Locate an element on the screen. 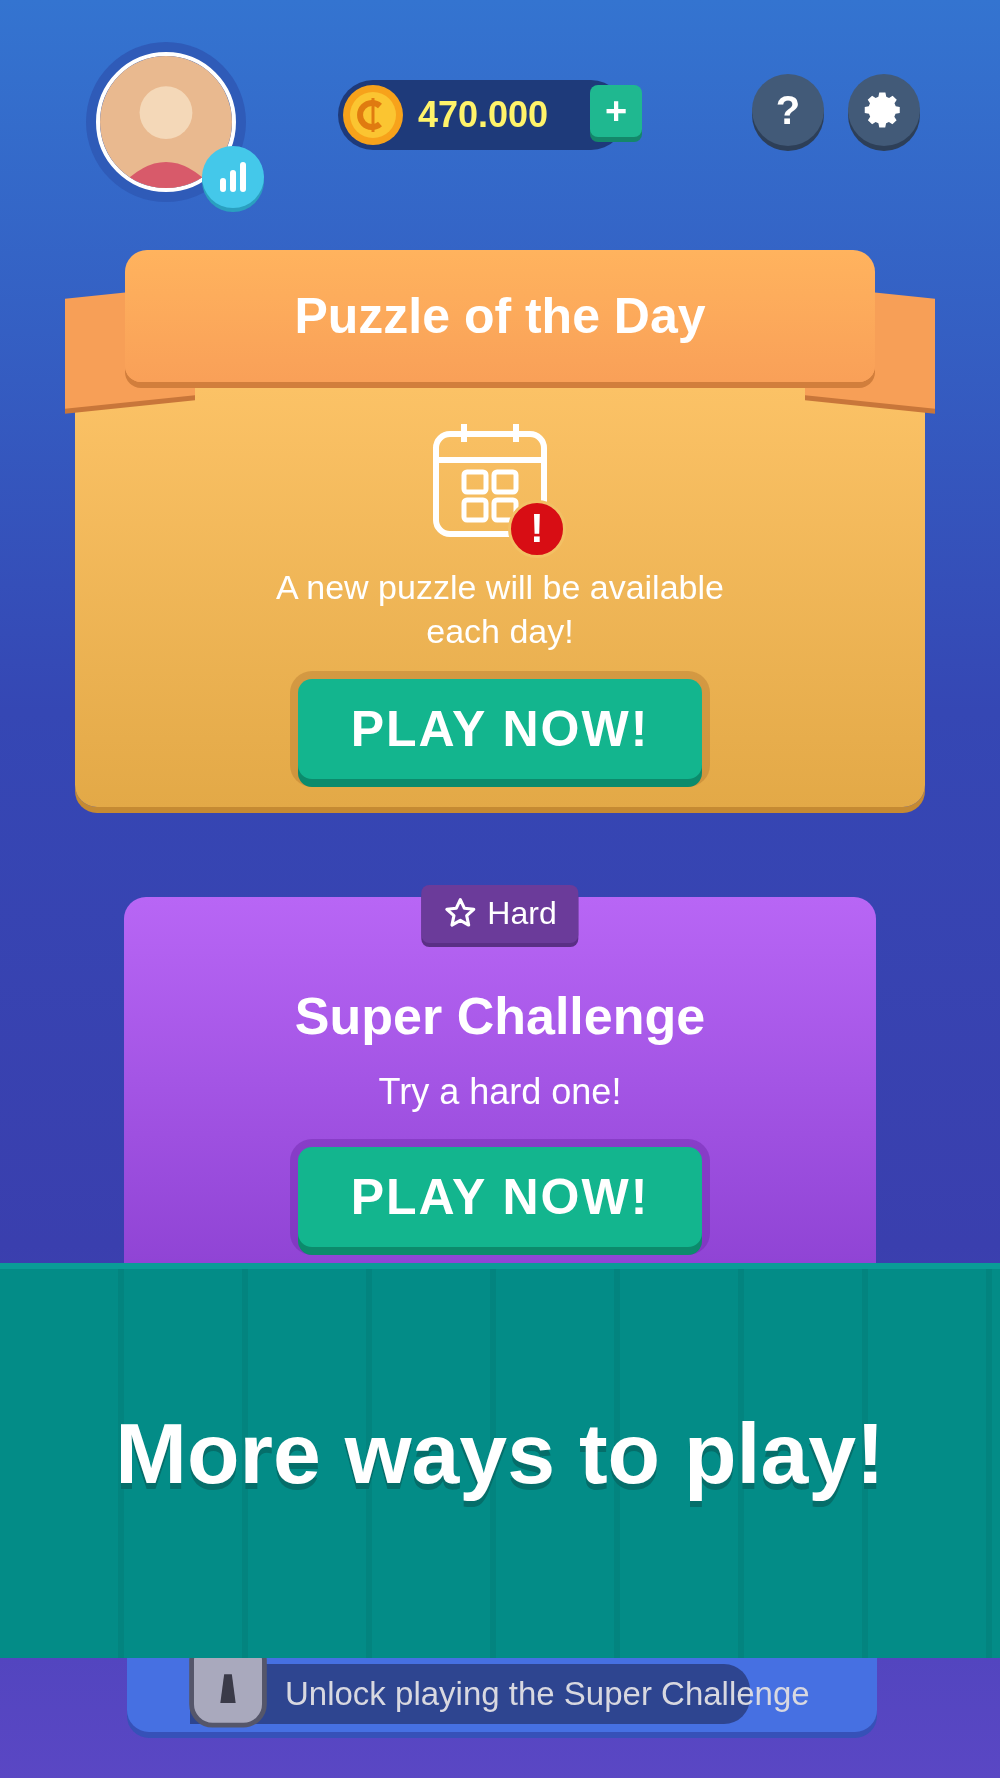 The image size is (1000, 1778). challenge-title: Super Challenge is located at coordinates (500, 1017).